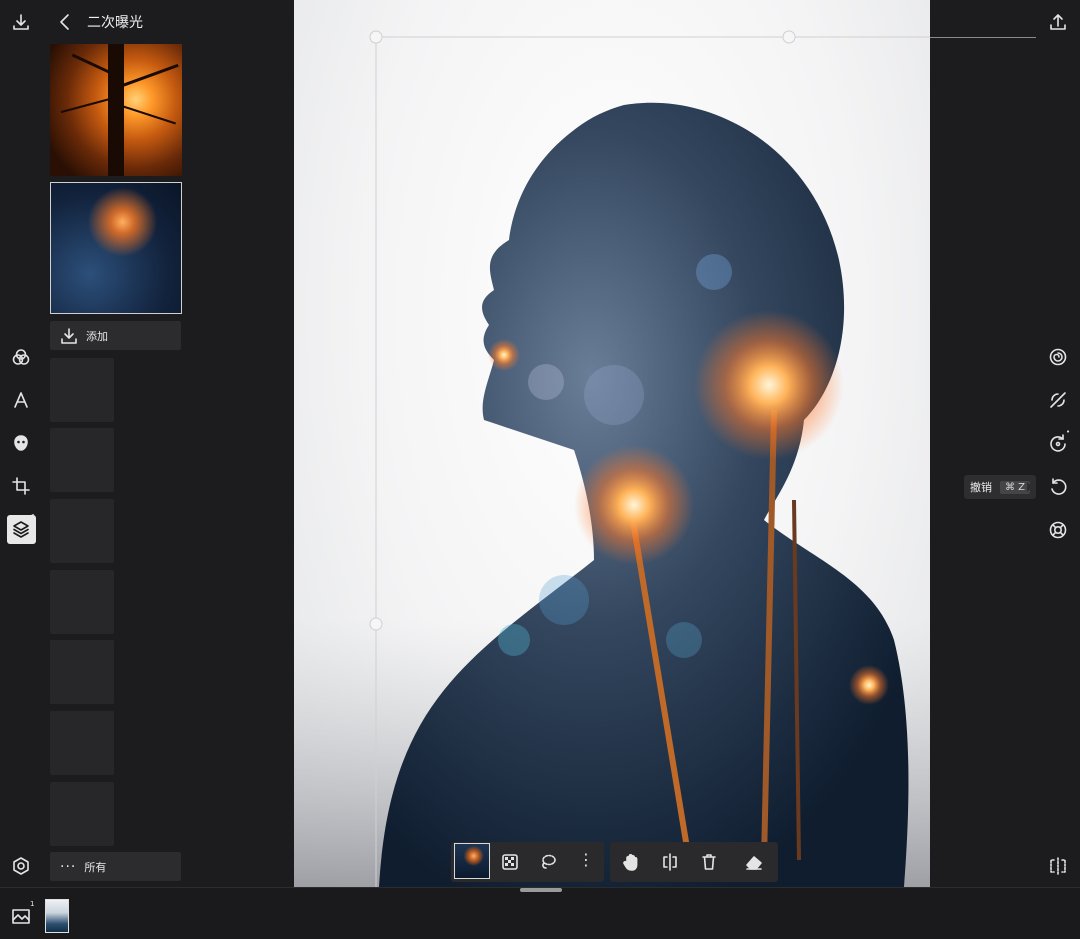 The width and height of the screenshot is (1080, 939). Describe the element at coordinates (541, 890) in the screenshot. I see `drag-handle` at that location.